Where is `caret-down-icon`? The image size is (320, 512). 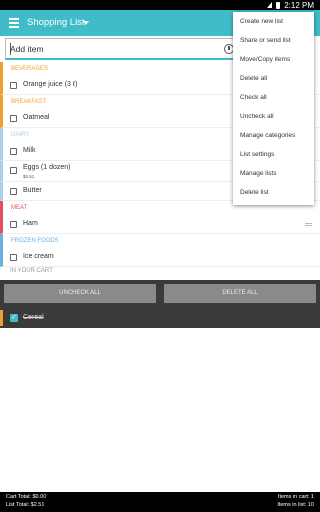
caret-down-icon is located at coordinates (86, 23).